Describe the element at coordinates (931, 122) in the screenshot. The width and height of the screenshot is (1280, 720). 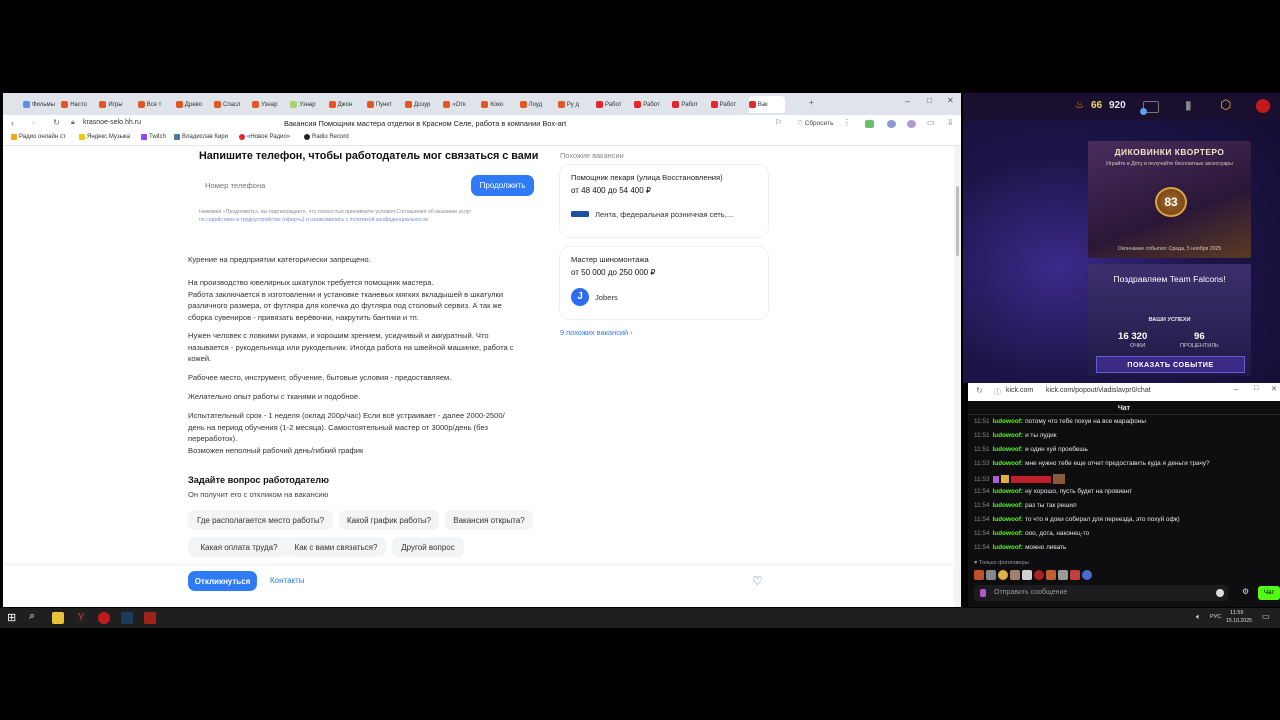
I see `sidebar-icon: ▭` at that location.